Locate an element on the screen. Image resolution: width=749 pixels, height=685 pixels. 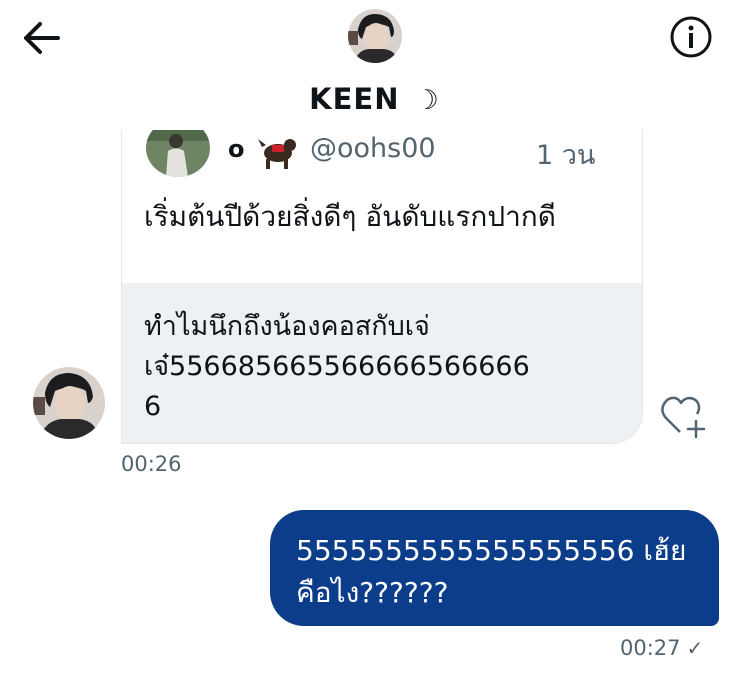
tweet-author-handle: @oohs00 is located at coordinates (373, 148).